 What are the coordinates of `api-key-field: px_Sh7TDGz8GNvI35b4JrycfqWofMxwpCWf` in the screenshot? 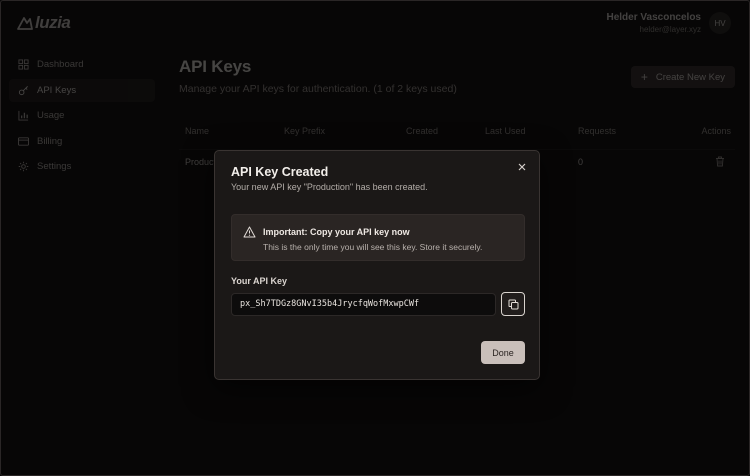 It's located at (363, 304).